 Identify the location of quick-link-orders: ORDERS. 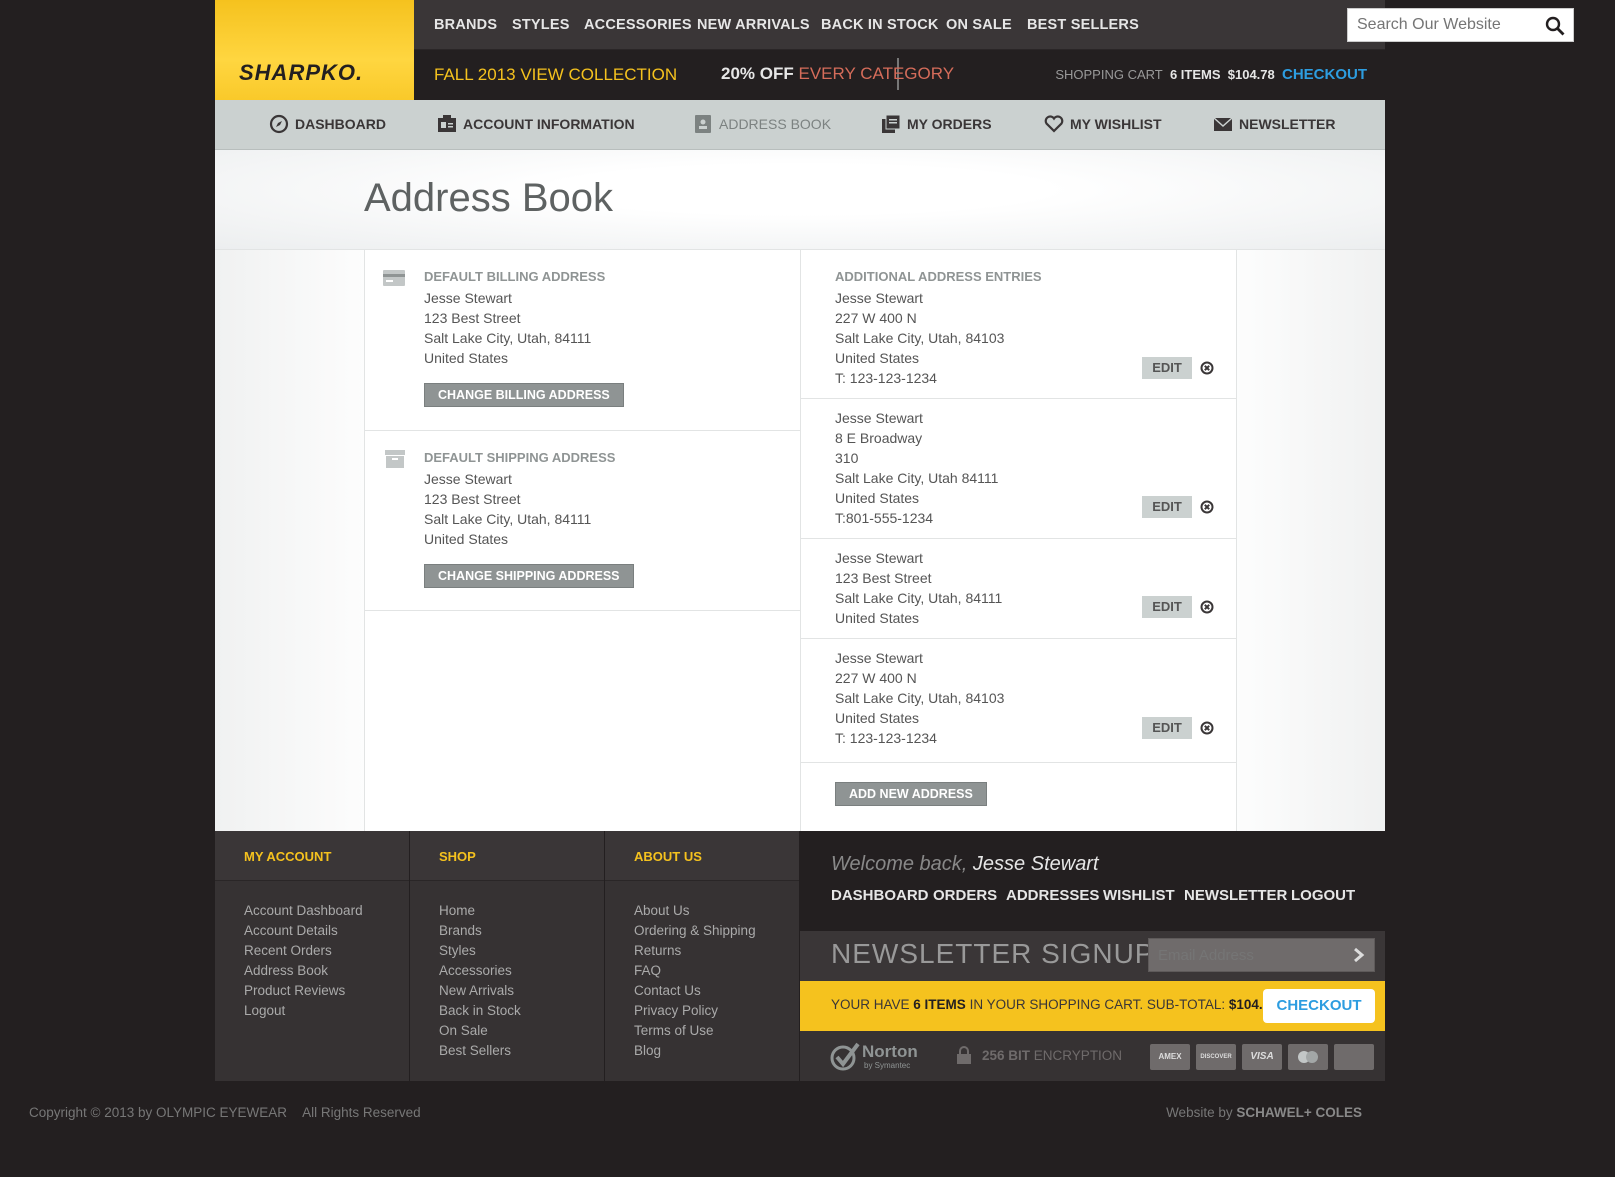
(965, 895).